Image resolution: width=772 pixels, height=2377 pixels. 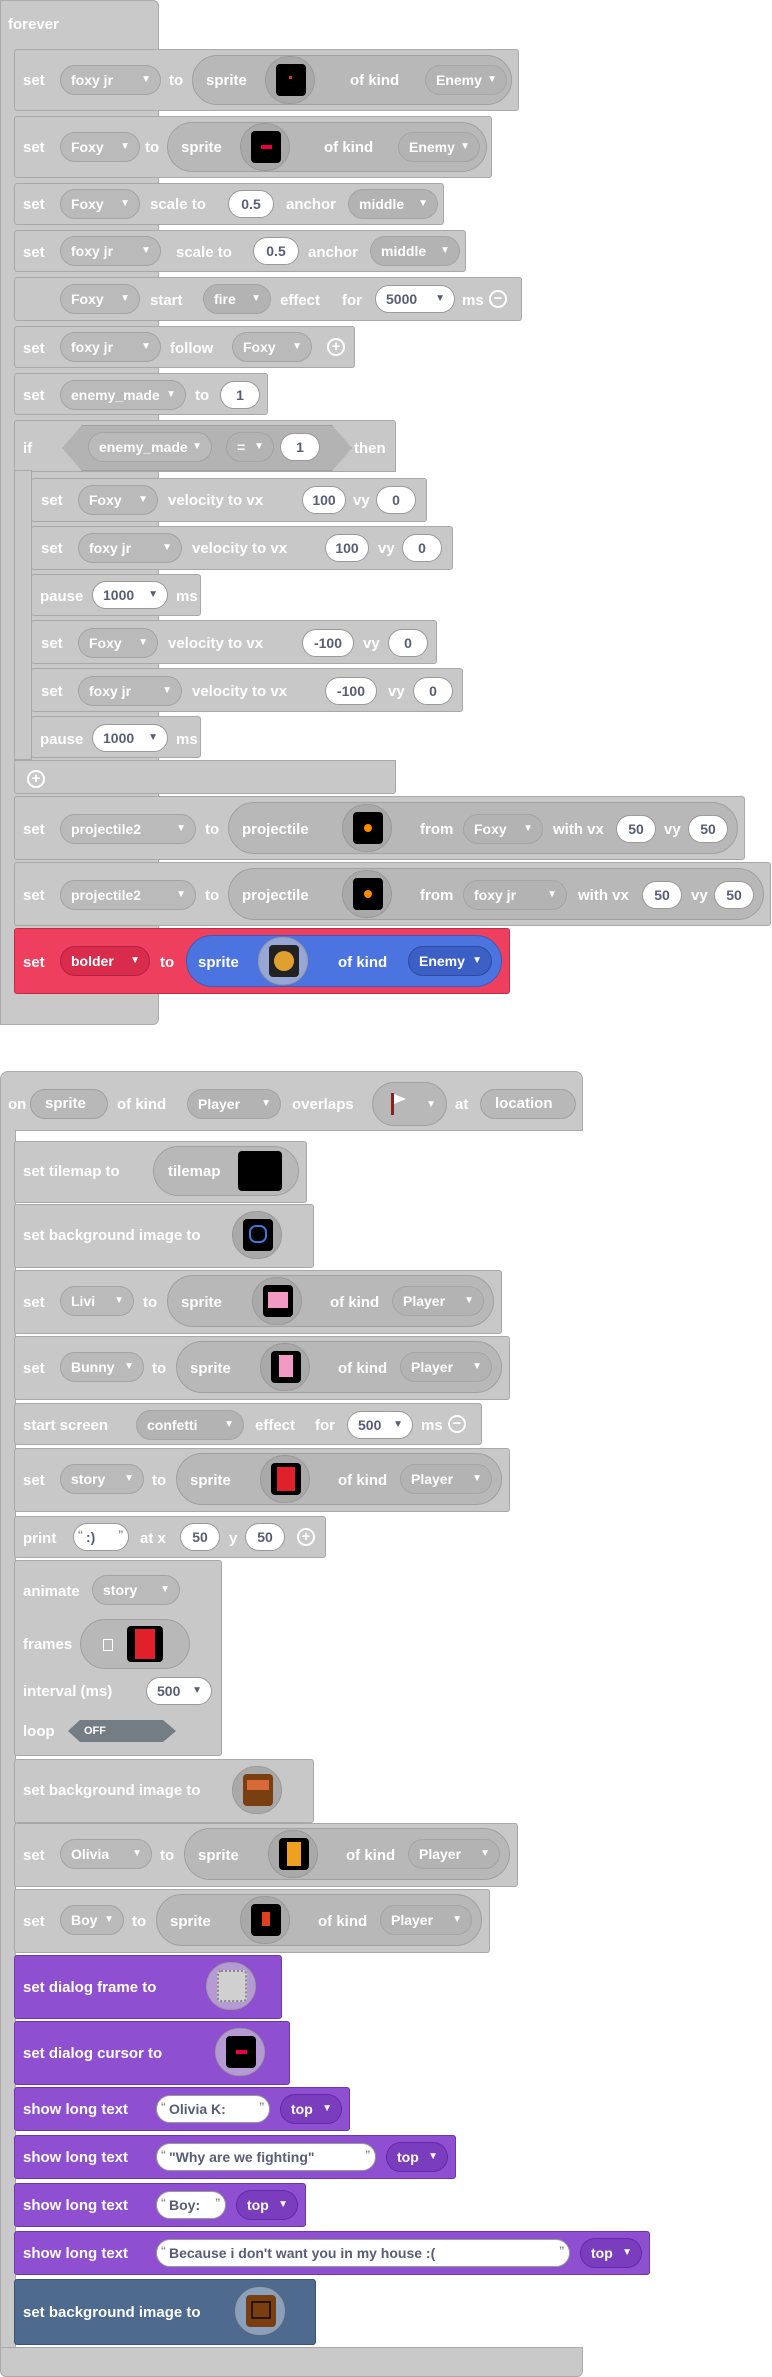 What do you see at coordinates (179, 1691) in the screenshot?
I see `interval-dropdown: 500` at bounding box center [179, 1691].